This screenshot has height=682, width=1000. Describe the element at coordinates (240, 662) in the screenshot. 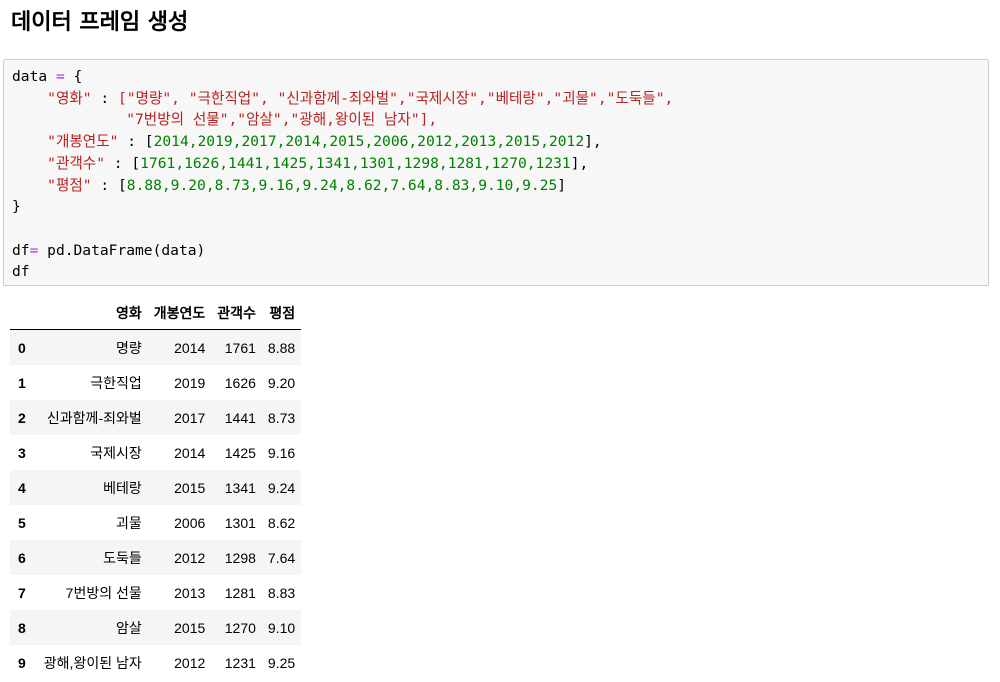

I see `cell-audience: 1231` at that location.